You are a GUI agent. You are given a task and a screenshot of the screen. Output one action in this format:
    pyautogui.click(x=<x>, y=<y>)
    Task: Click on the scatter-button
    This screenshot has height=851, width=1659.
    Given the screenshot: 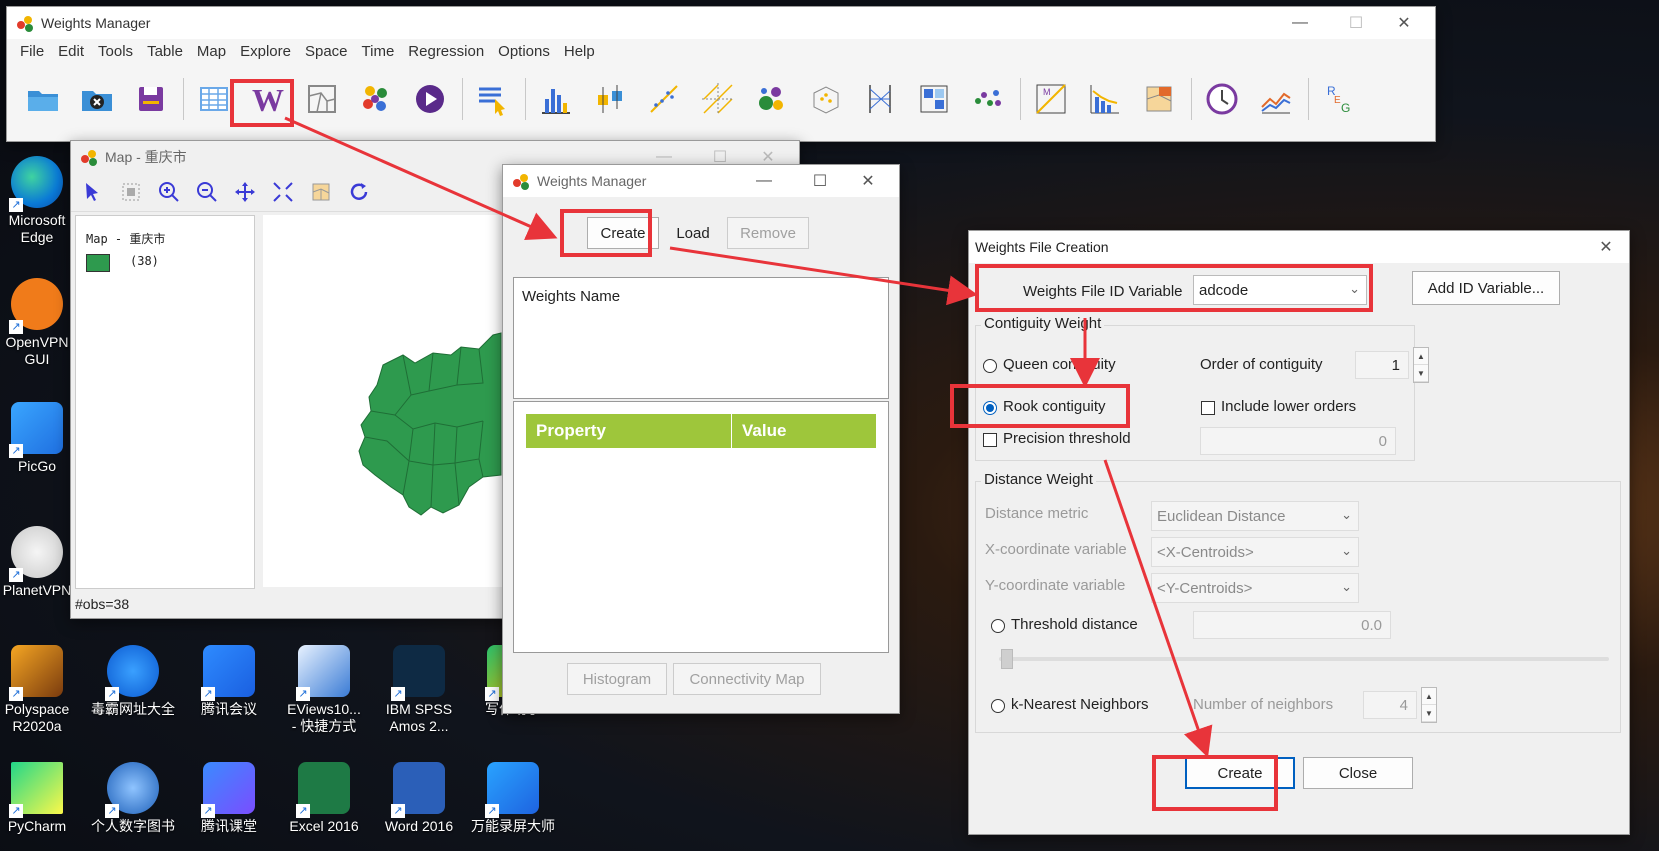 What is the action you would take?
    pyautogui.click(x=664, y=99)
    